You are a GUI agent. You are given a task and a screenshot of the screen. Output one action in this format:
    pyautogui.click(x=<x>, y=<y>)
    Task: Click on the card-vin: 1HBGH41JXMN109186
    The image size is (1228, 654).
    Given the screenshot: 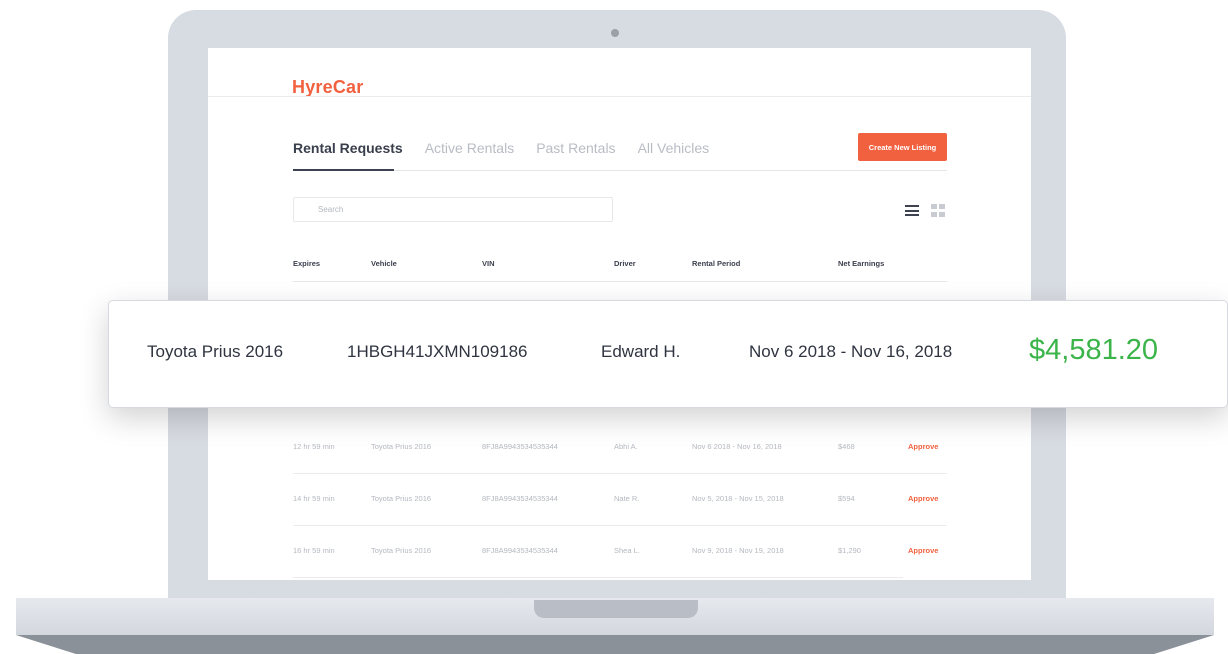 What is the action you would take?
    pyautogui.click(x=437, y=351)
    